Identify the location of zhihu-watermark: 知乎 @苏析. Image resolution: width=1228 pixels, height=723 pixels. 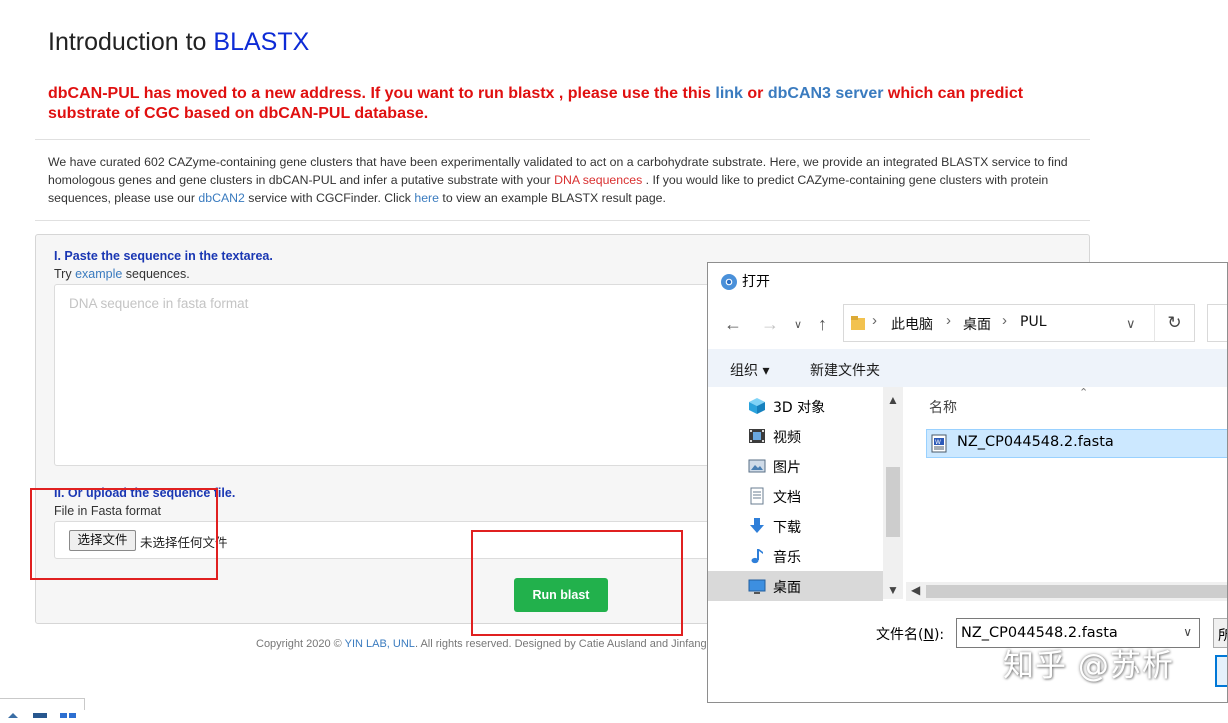
(1088, 666).